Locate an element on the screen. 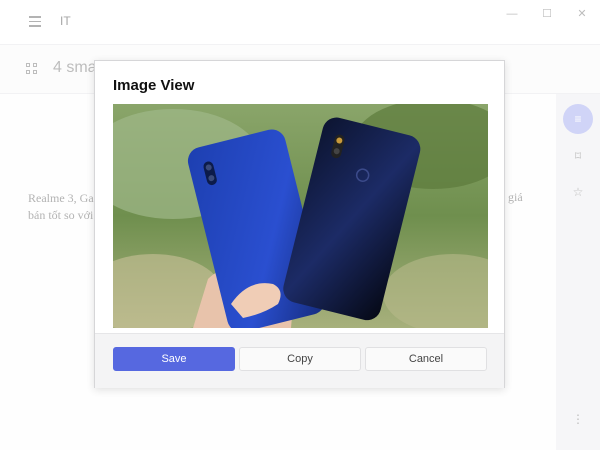  dialog-actions: Save Copy Cancel is located at coordinates (299, 360).